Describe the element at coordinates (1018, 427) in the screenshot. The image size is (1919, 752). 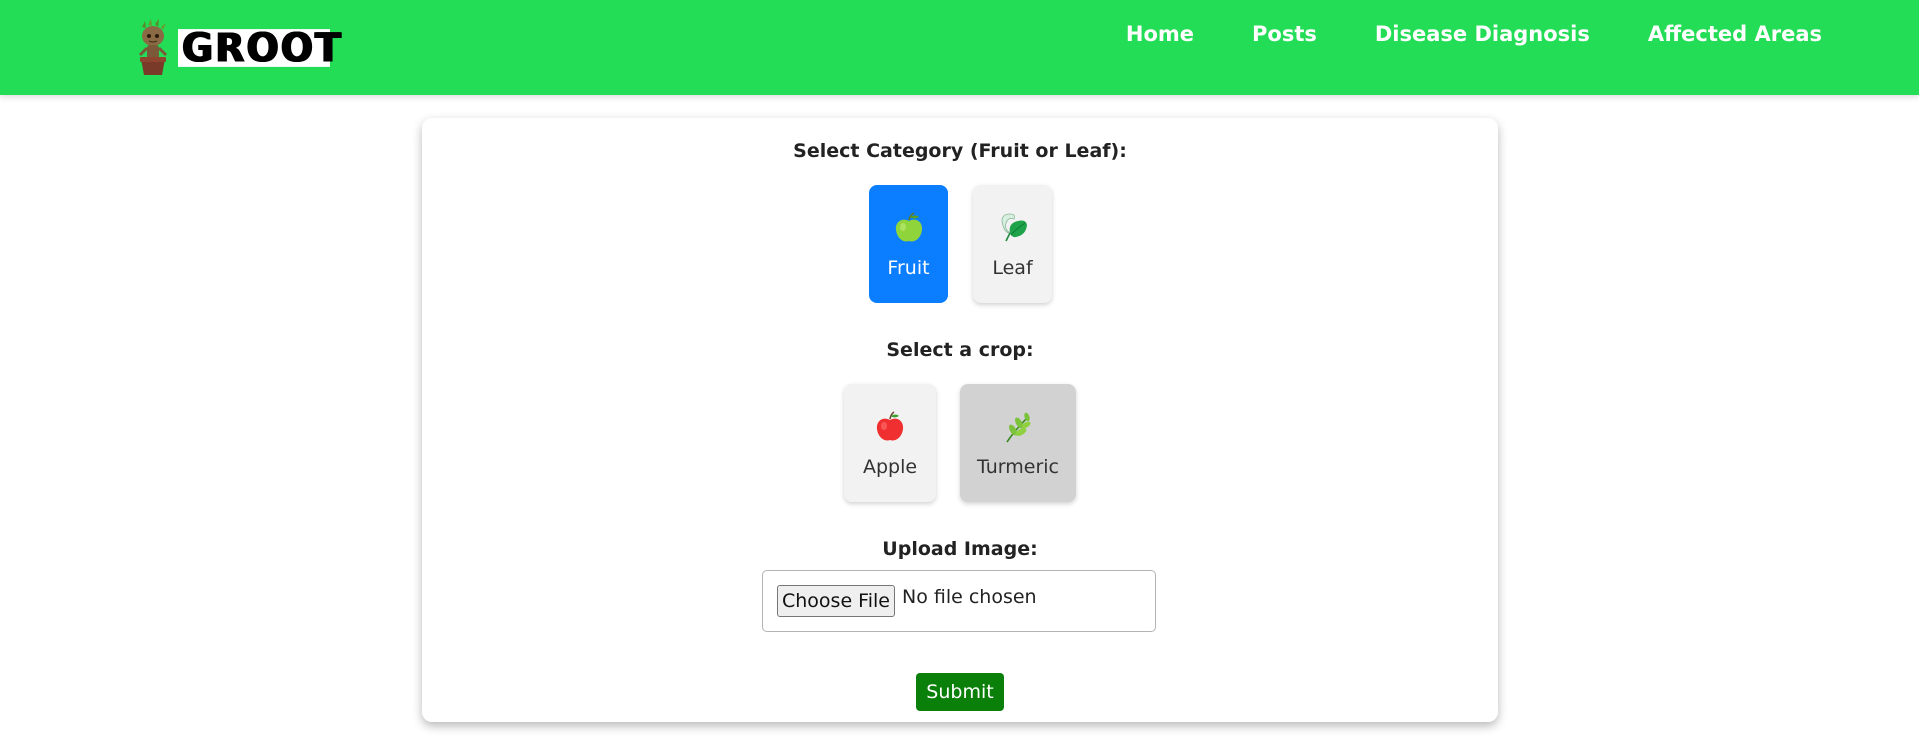
I see `herb-icon` at that location.